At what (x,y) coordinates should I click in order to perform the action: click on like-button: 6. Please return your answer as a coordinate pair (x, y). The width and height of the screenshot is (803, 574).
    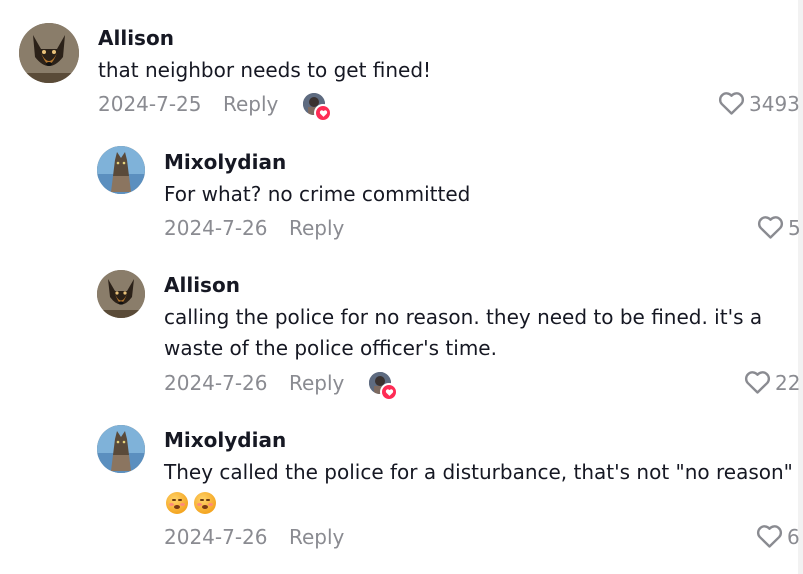
    Looking at the image, I should click on (778, 536).